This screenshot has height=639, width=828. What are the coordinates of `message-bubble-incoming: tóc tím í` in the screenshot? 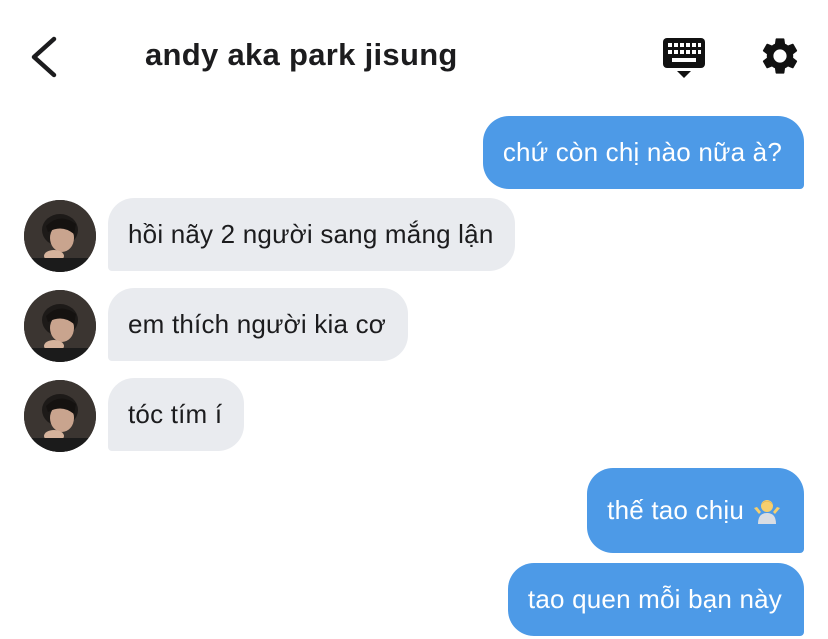 It's located at (176, 414).